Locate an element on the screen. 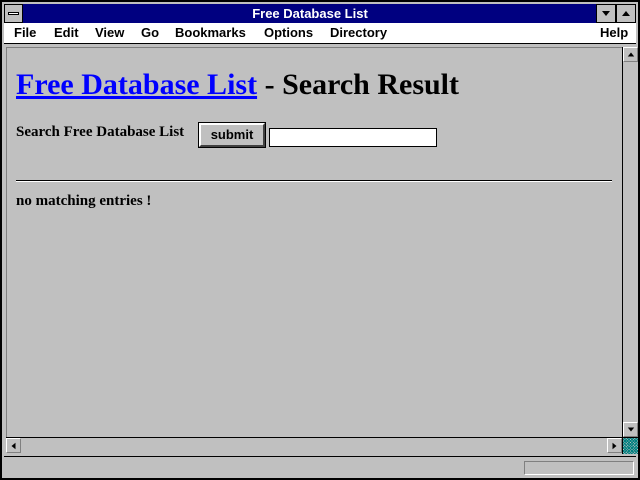  page-title: Free Database List - Search Result is located at coordinates (237, 85).